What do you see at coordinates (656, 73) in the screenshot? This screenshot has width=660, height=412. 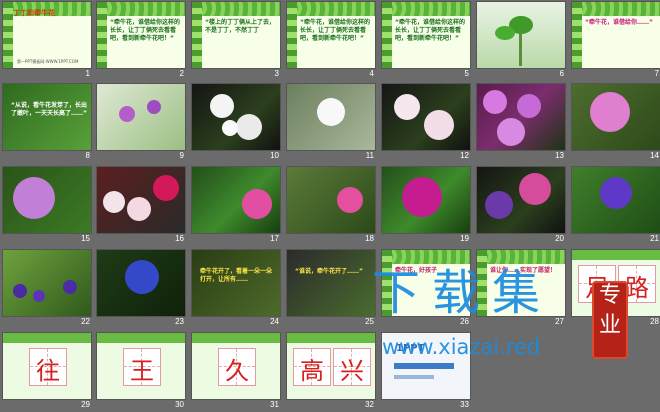 I see `slide-number: 7` at bounding box center [656, 73].